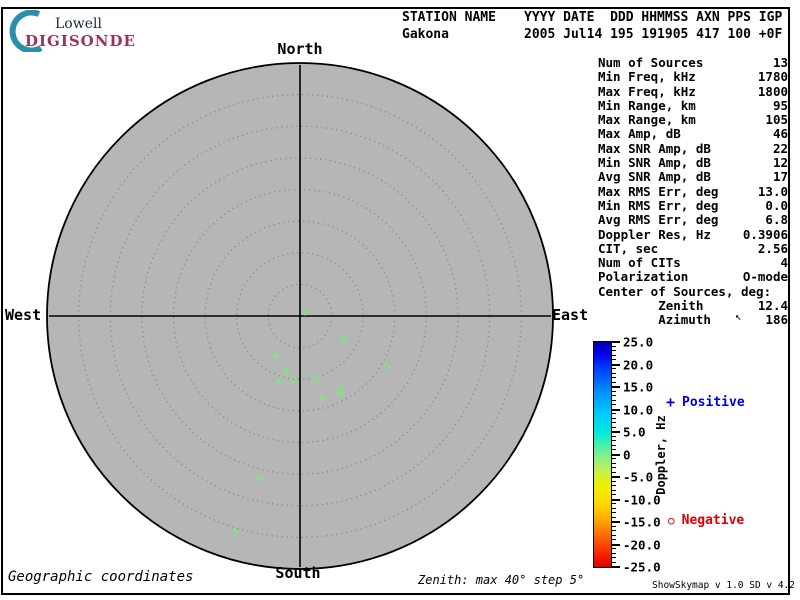  What do you see at coordinates (693, 291) in the screenshot?
I see `stat-row: Center of Sources, deg:` at bounding box center [693, 291].